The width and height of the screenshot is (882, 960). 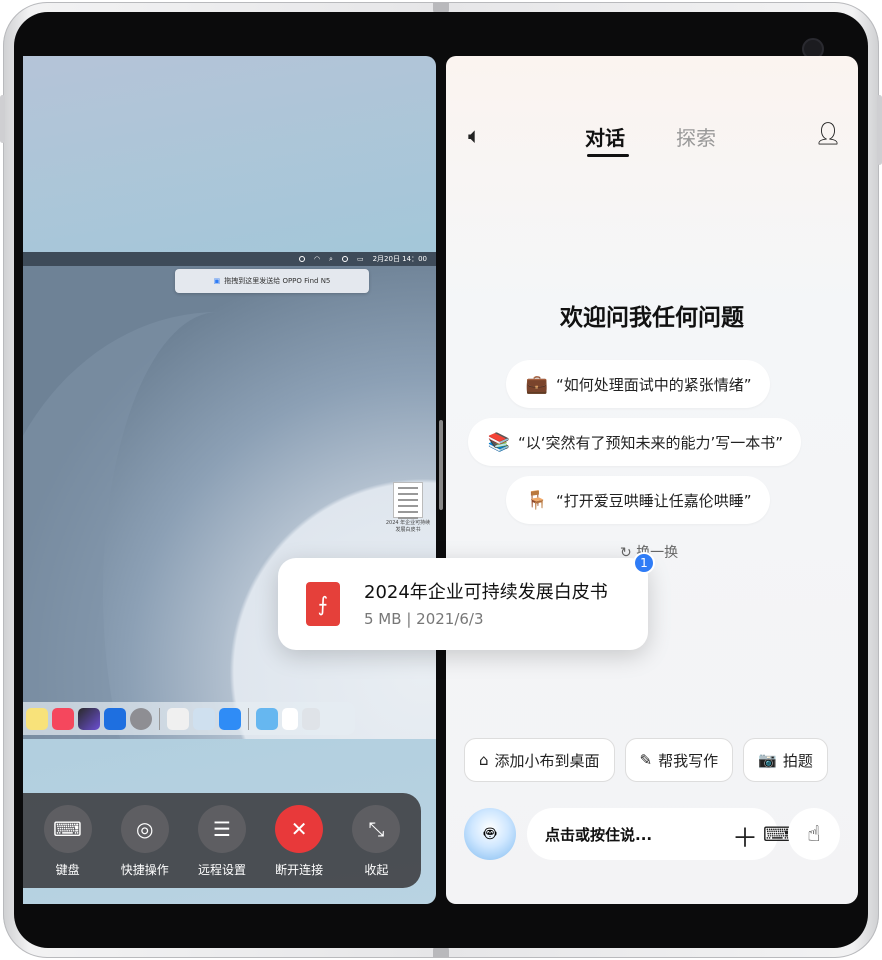 I want to click on quick-chips: ⌂ 添加小布到桌面 ✎ 帮我写作 📷 拍题, so click(x=646, y=760).